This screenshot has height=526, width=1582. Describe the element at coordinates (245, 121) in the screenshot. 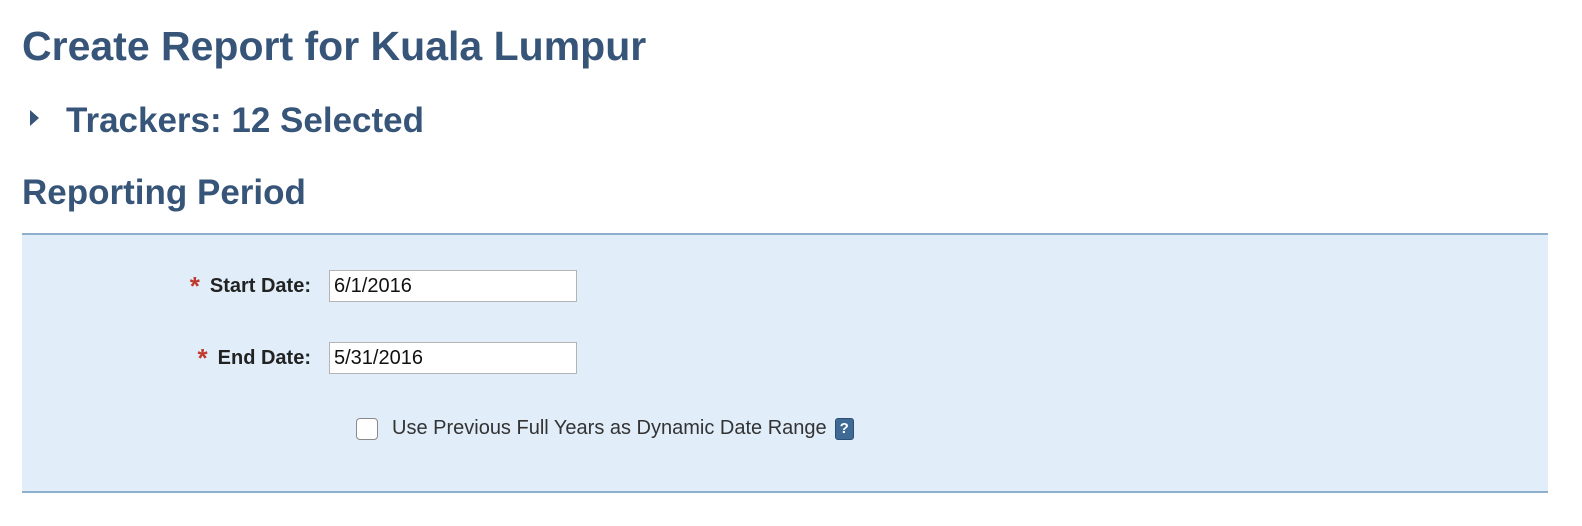

I see `trackers-heading: Trackers: 12 Selected` at that location.